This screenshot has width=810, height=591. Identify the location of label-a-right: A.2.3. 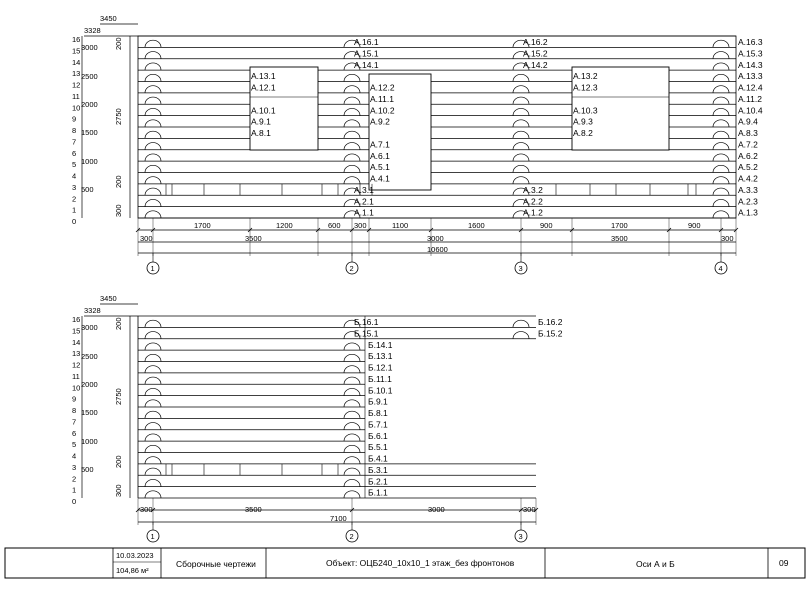
(748, 201).